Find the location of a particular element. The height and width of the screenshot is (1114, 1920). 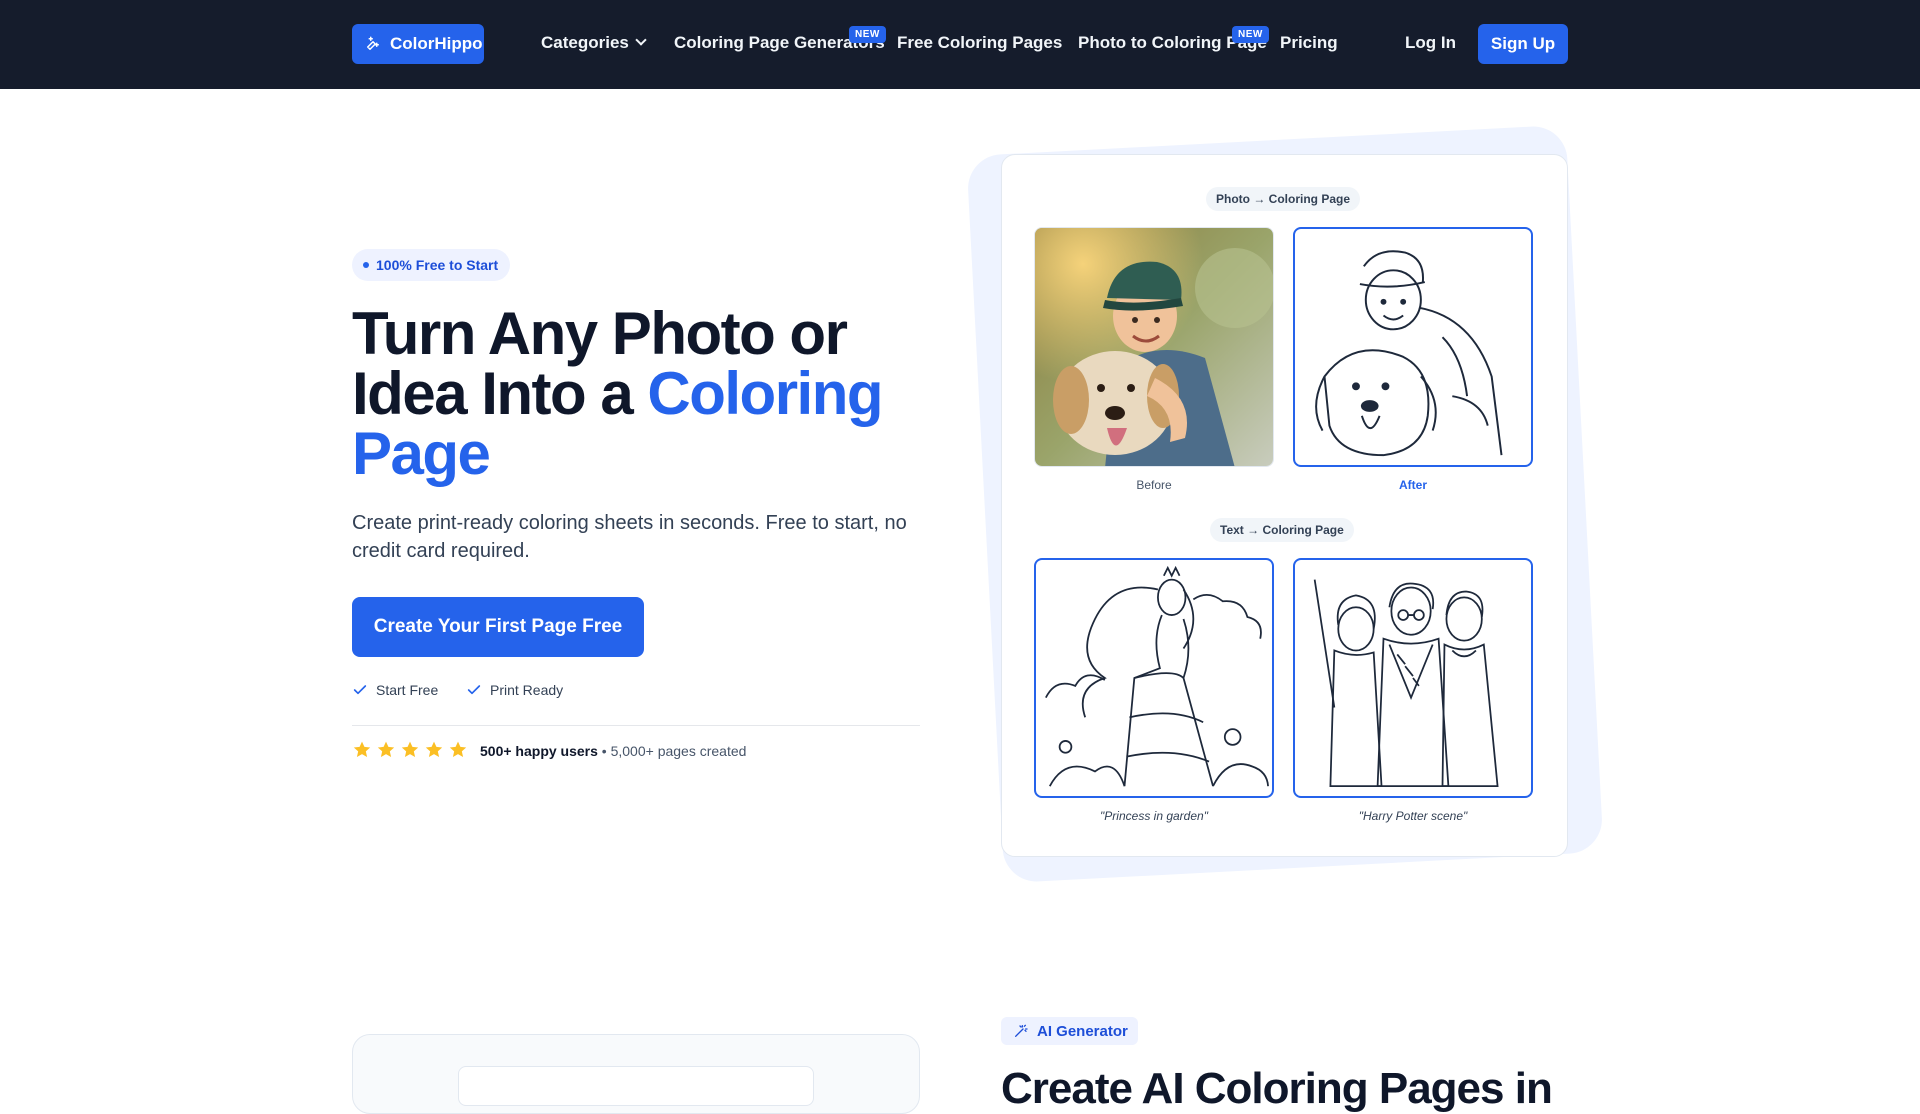

feature-label: Print Ready is located at coordinates (527, 690).